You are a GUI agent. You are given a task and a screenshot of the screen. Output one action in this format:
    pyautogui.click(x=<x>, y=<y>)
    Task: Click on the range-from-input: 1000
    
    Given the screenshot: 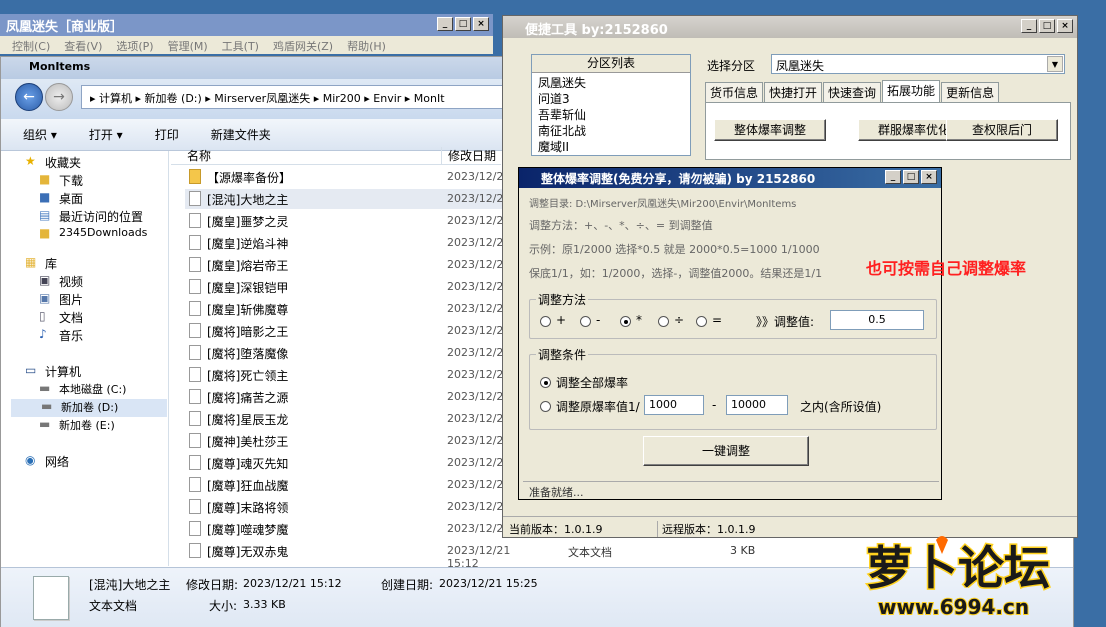 What is the action you would take?
    pyautogui.click(x=674, y=405)
    